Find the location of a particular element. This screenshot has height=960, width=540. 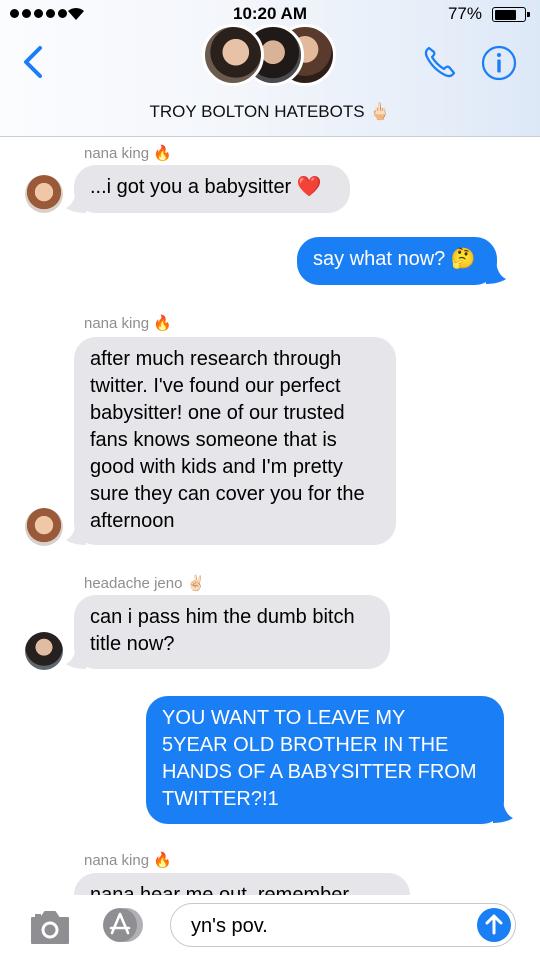

app-store-icon is located at coordinates (123, 925).